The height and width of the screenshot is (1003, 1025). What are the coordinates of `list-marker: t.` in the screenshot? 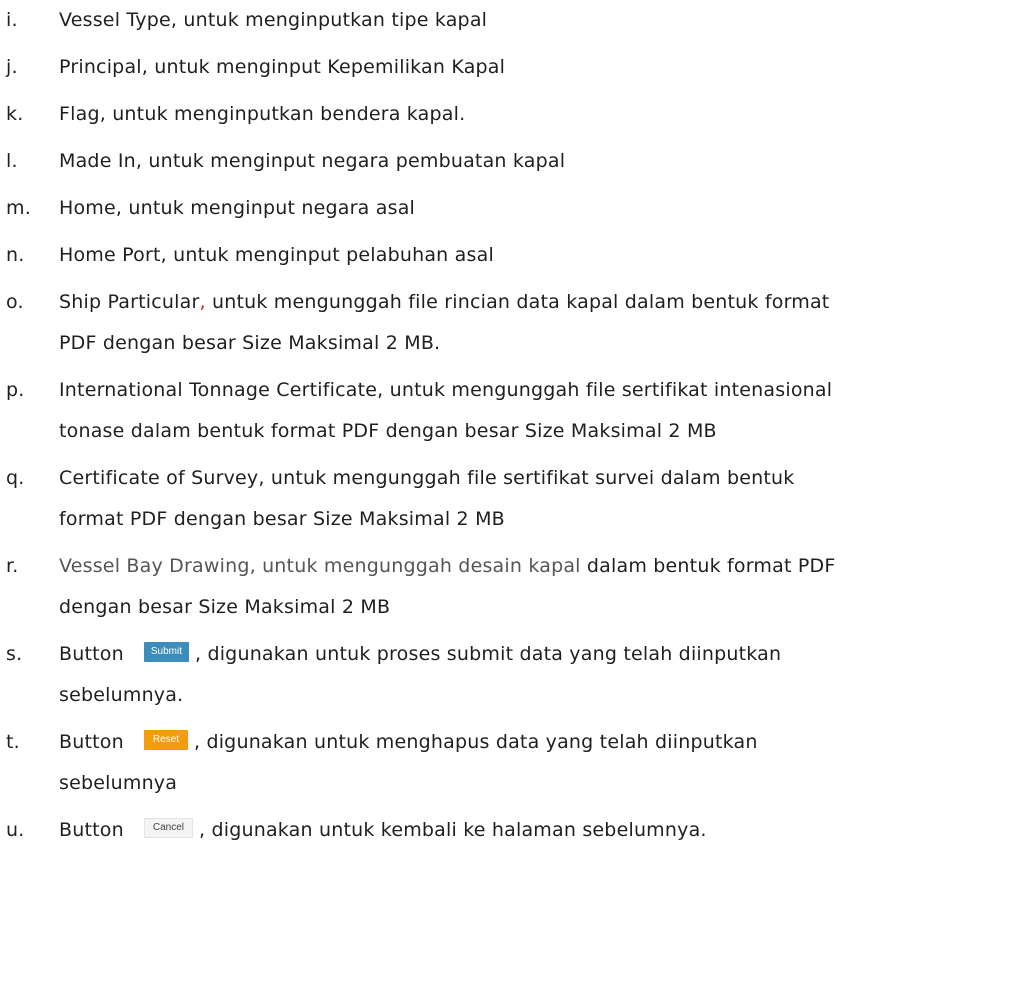 It's located at (13, 742).